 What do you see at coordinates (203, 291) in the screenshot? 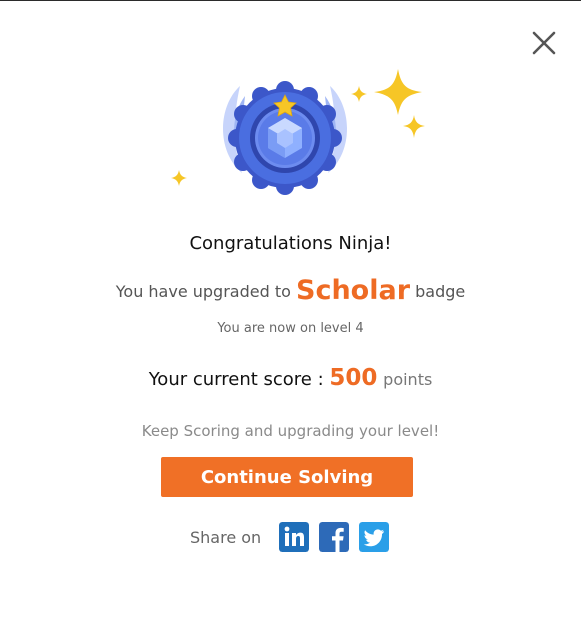
I see `upgrade-prefix: You have upgraded to` at bounding box center [203, 291].